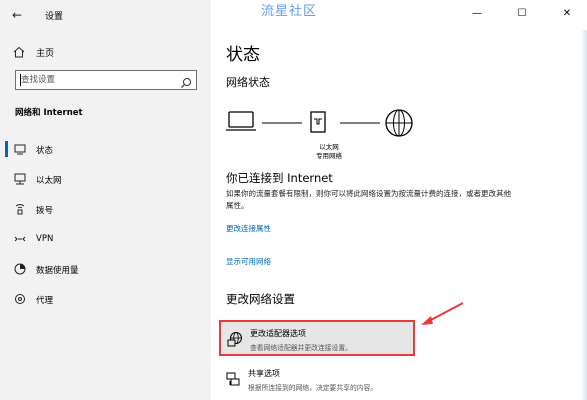 The image size is (587, 400). I want to click on back-button: ←, so click(17, 15).